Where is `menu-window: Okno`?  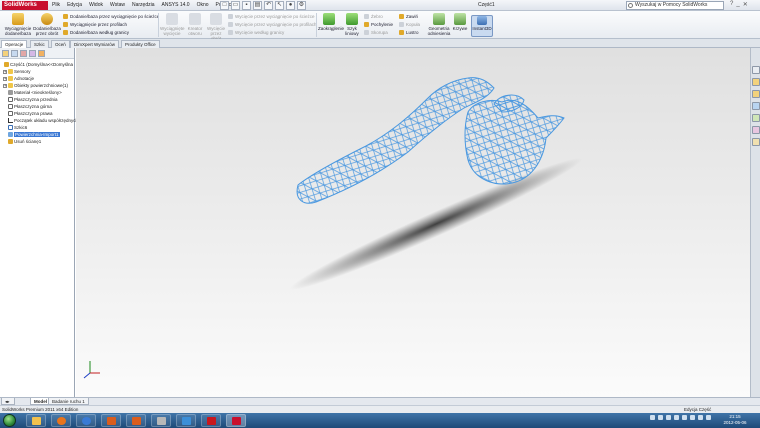 menu-window: Okno is located at coordinates (203, 5).